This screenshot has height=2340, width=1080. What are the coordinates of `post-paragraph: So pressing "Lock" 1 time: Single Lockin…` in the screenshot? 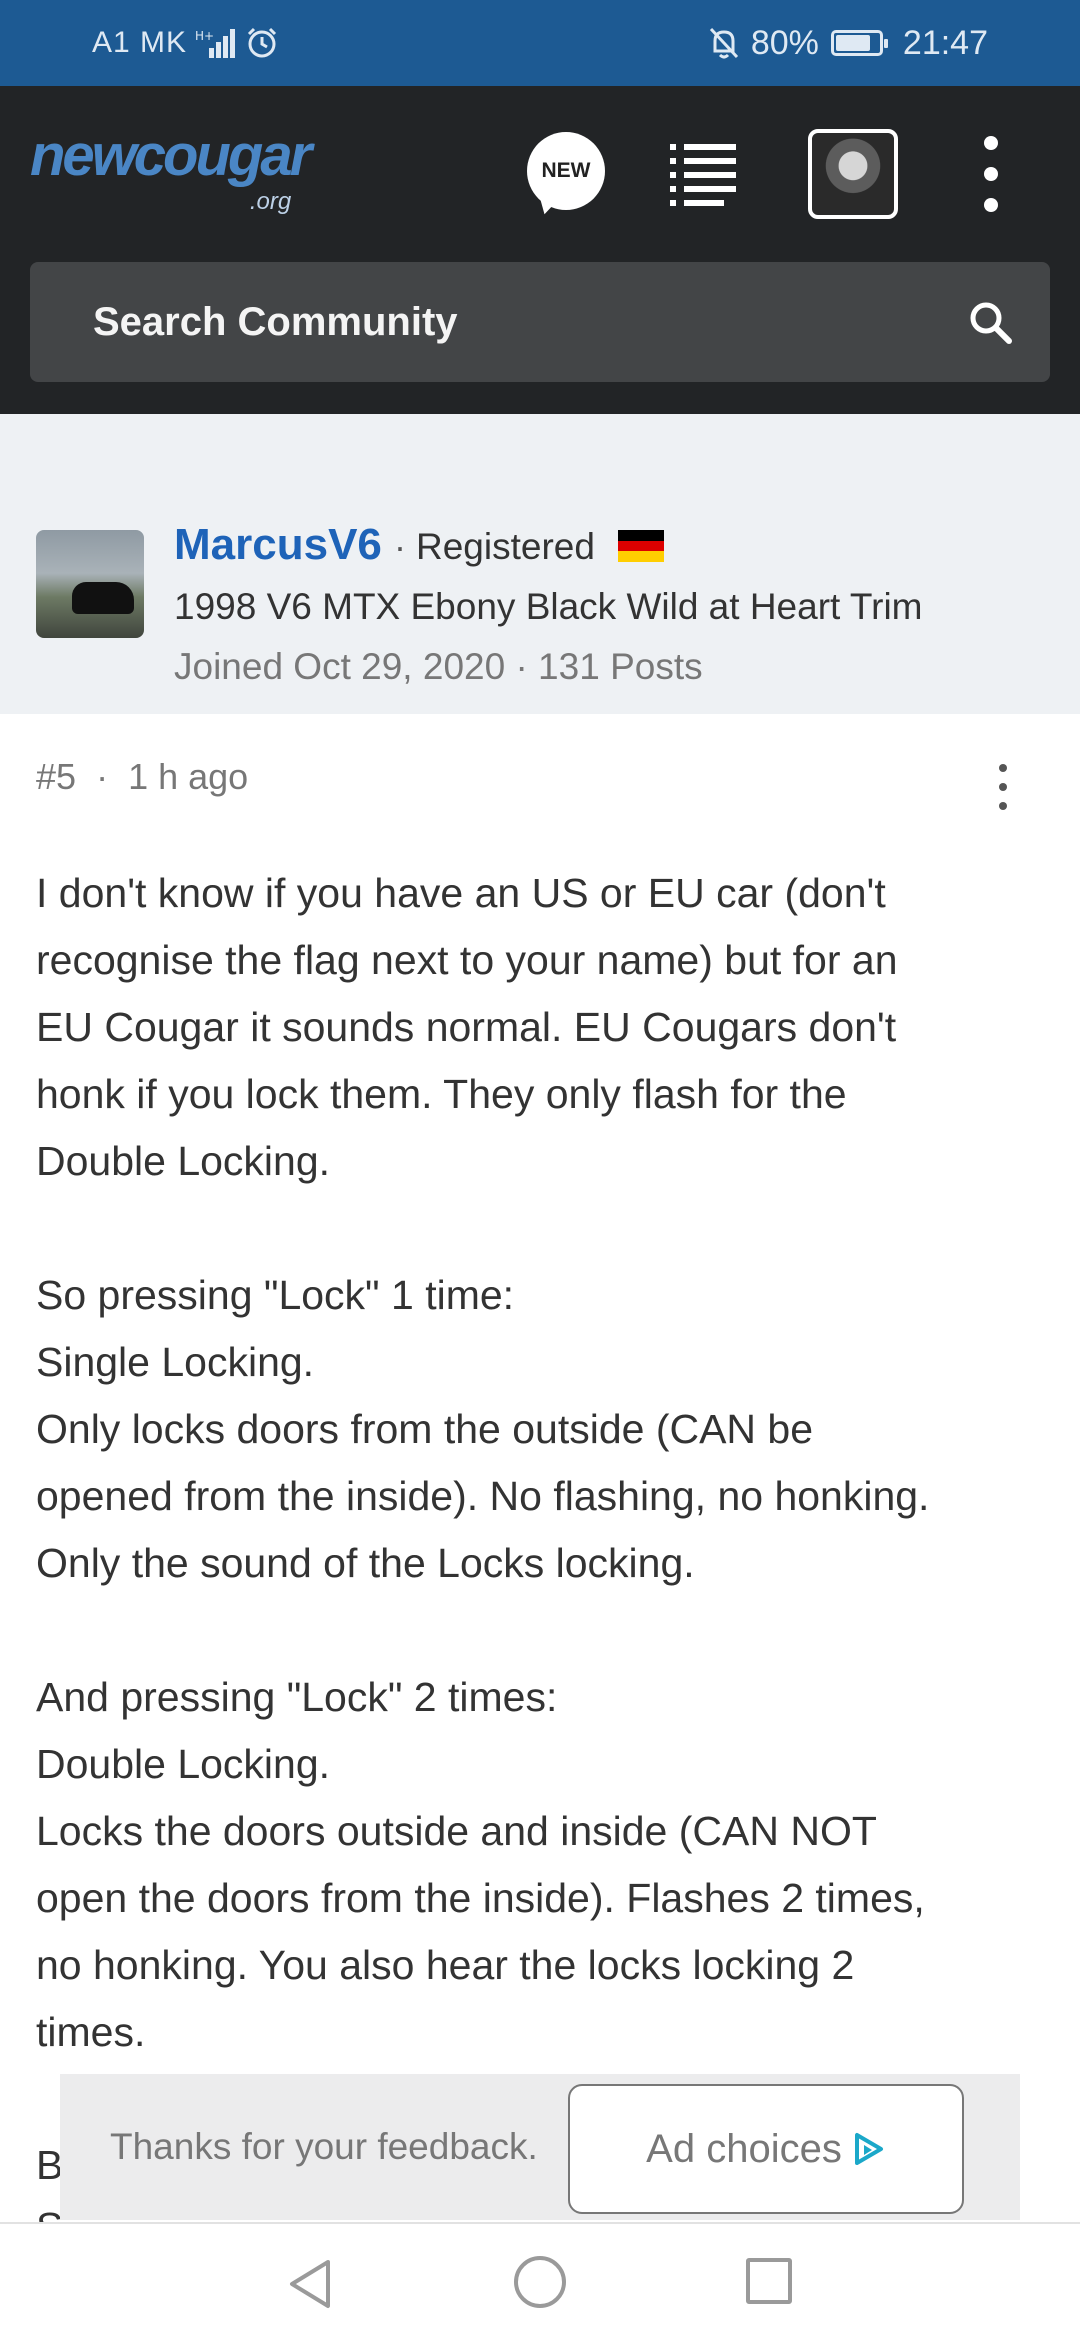 It's located at (483, 1429).